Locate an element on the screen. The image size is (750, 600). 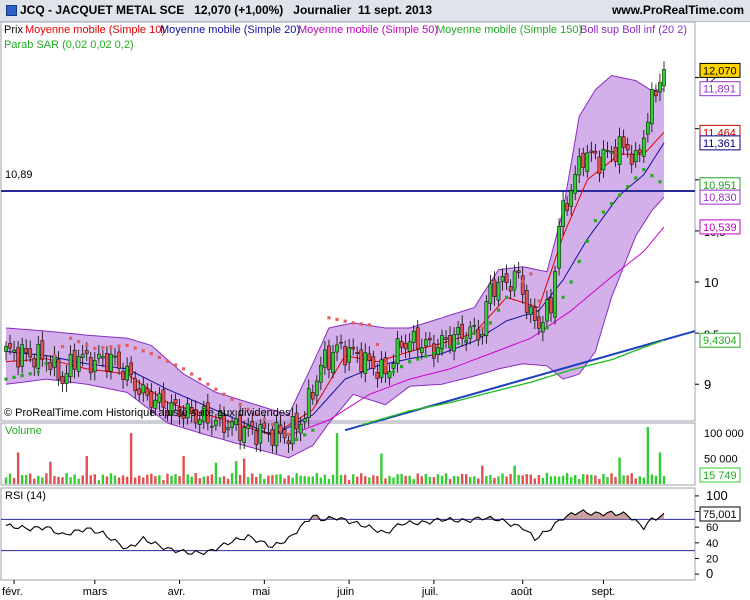
price-tag-label: 11,361 is located at coordinates (719, 144).